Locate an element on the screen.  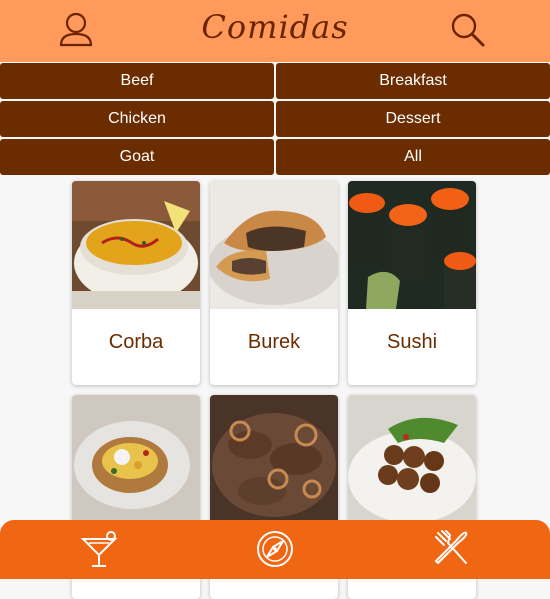
burek-pastry-photo is located at coordinates (274, 245).